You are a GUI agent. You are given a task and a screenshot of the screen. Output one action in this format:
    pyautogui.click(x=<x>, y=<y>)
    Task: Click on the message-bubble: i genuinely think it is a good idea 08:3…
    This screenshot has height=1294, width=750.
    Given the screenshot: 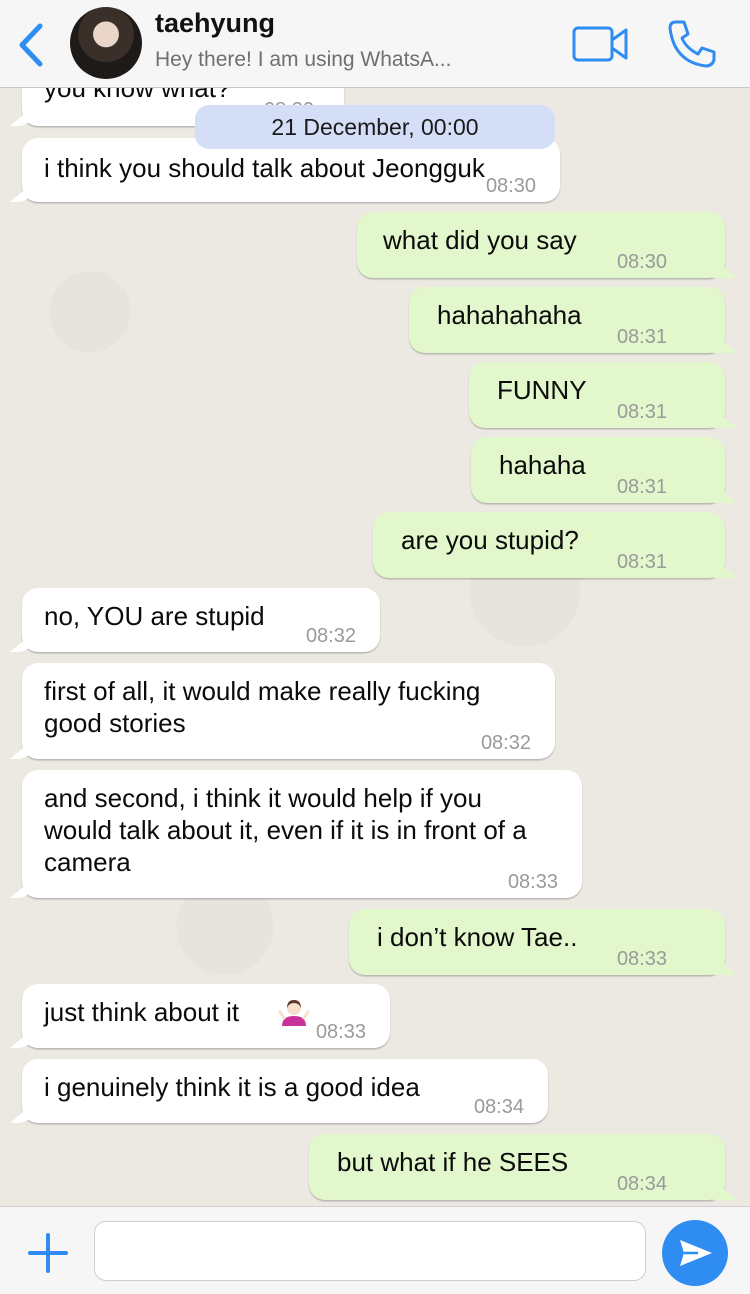 What is the action you would take?
    pyautogui.click(x=285, y=1091)
    